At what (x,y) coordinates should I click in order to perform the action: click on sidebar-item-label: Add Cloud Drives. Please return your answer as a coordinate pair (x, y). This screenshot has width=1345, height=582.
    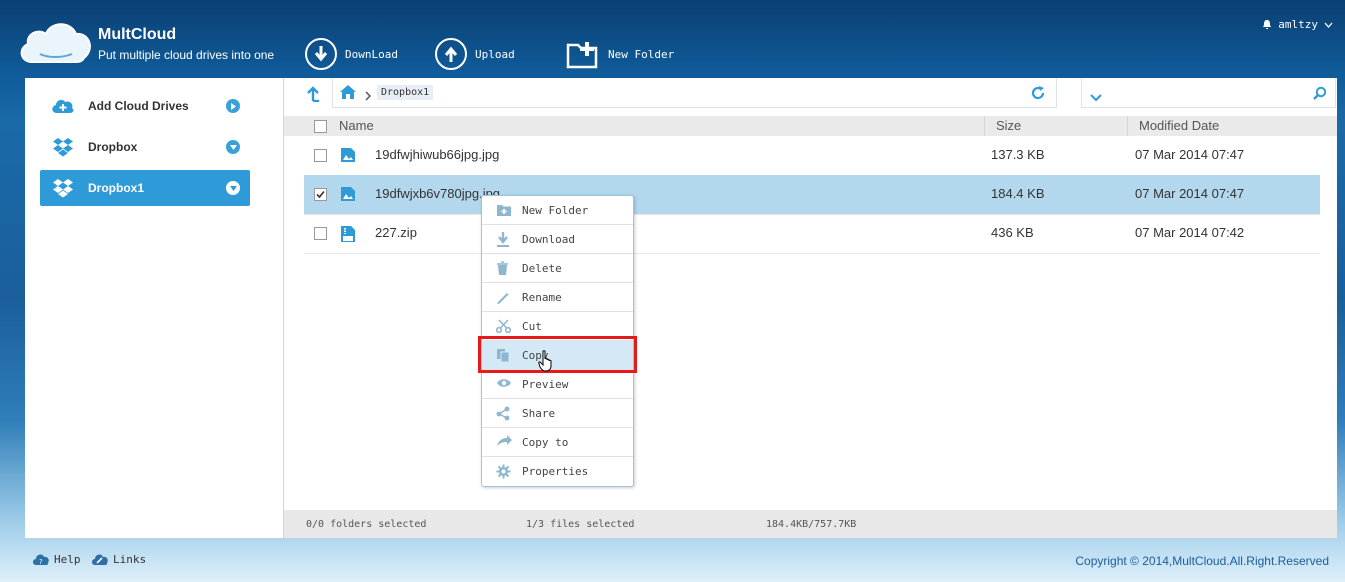
    Looking at the image, I should click on (138, 106).